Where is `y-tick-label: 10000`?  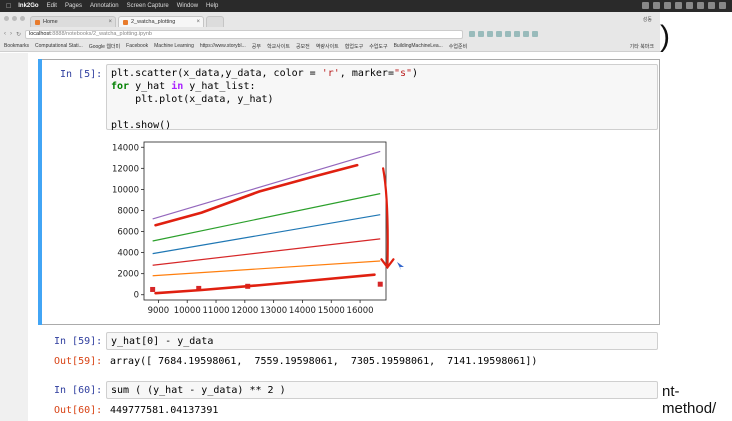 y-tick-label: 10000 is located at coordinates (125, 190).